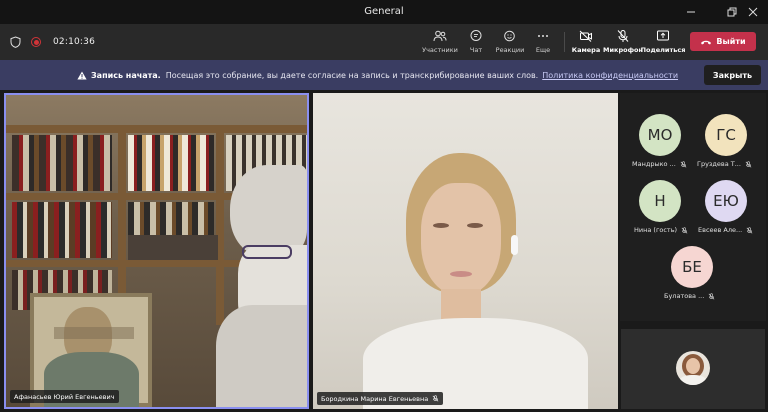 This screenshot has width=768, height=412. I want to click on participant-name-tag: Бородкина Марина Евгеньевна, so click(380, 398).